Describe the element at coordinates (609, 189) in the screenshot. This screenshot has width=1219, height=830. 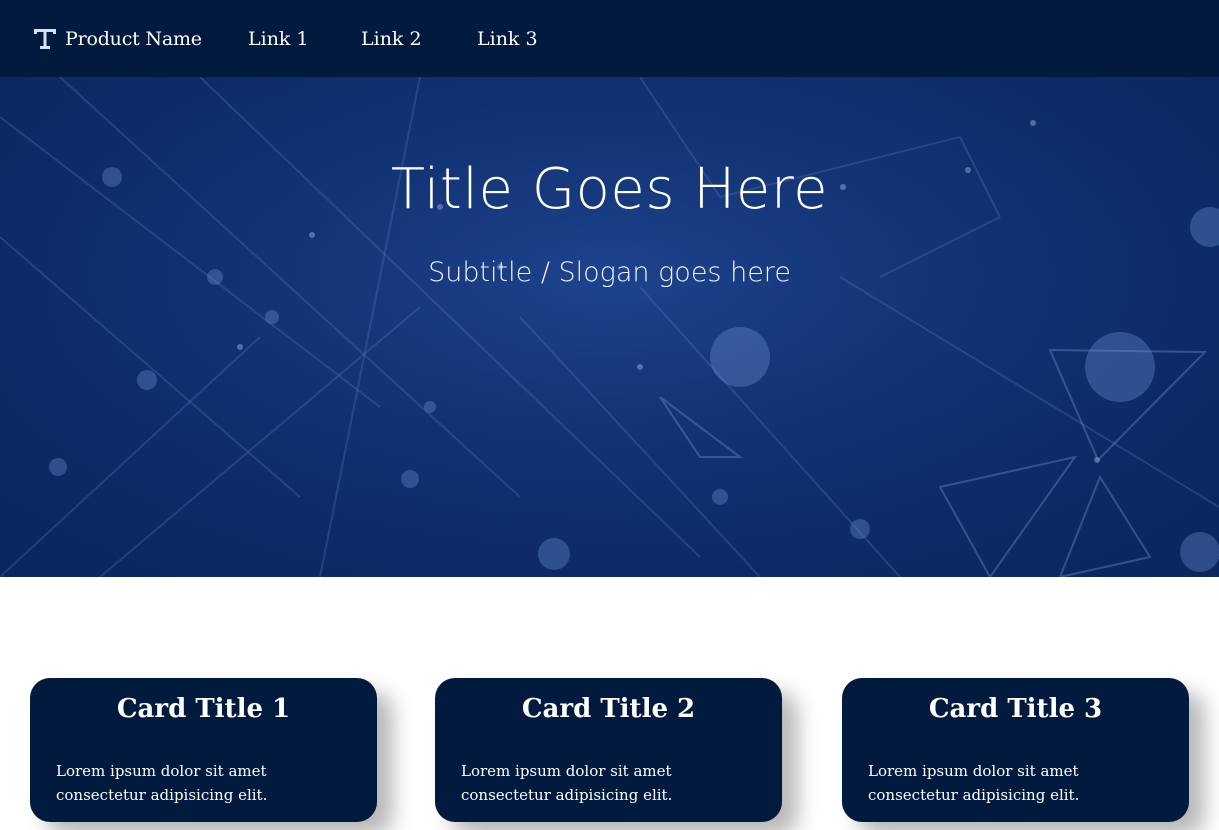
I see `hero-title: Title Goes Here` at that location.